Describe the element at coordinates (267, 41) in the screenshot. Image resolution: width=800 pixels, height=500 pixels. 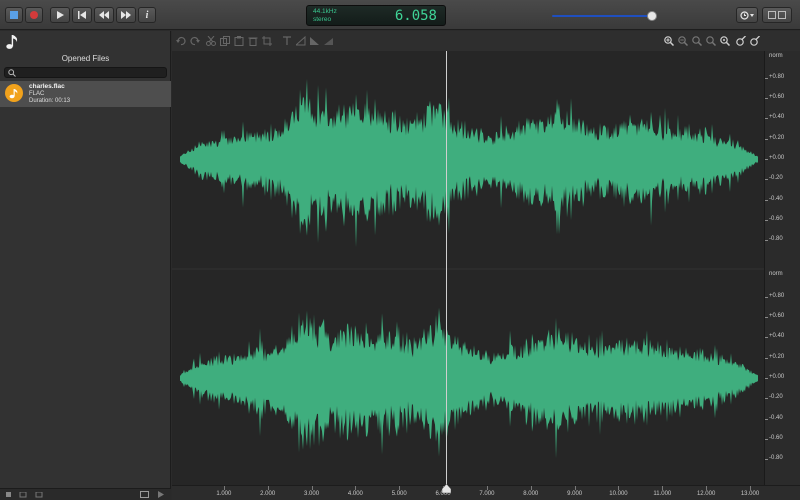
I see `crop-icon` at that location.